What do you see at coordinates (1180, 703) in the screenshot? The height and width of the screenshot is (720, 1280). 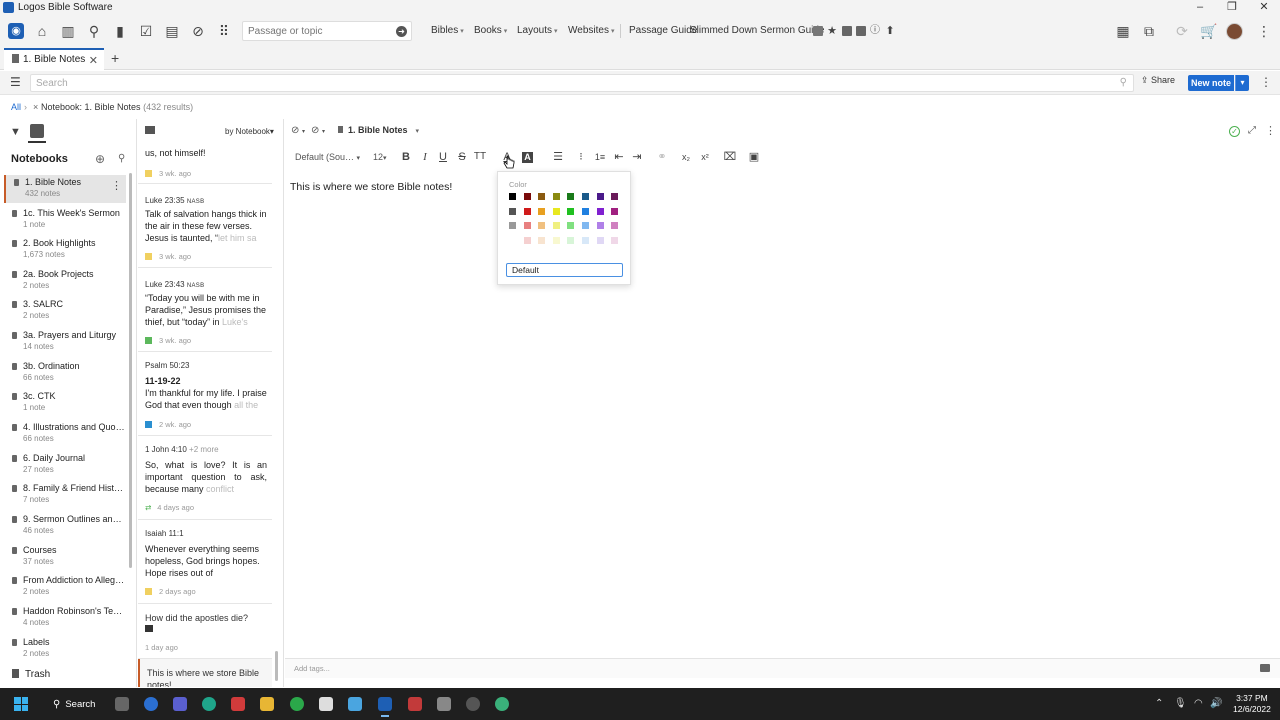 I see `microphone-icon: 🎙` at bounding box center [1180, 703].